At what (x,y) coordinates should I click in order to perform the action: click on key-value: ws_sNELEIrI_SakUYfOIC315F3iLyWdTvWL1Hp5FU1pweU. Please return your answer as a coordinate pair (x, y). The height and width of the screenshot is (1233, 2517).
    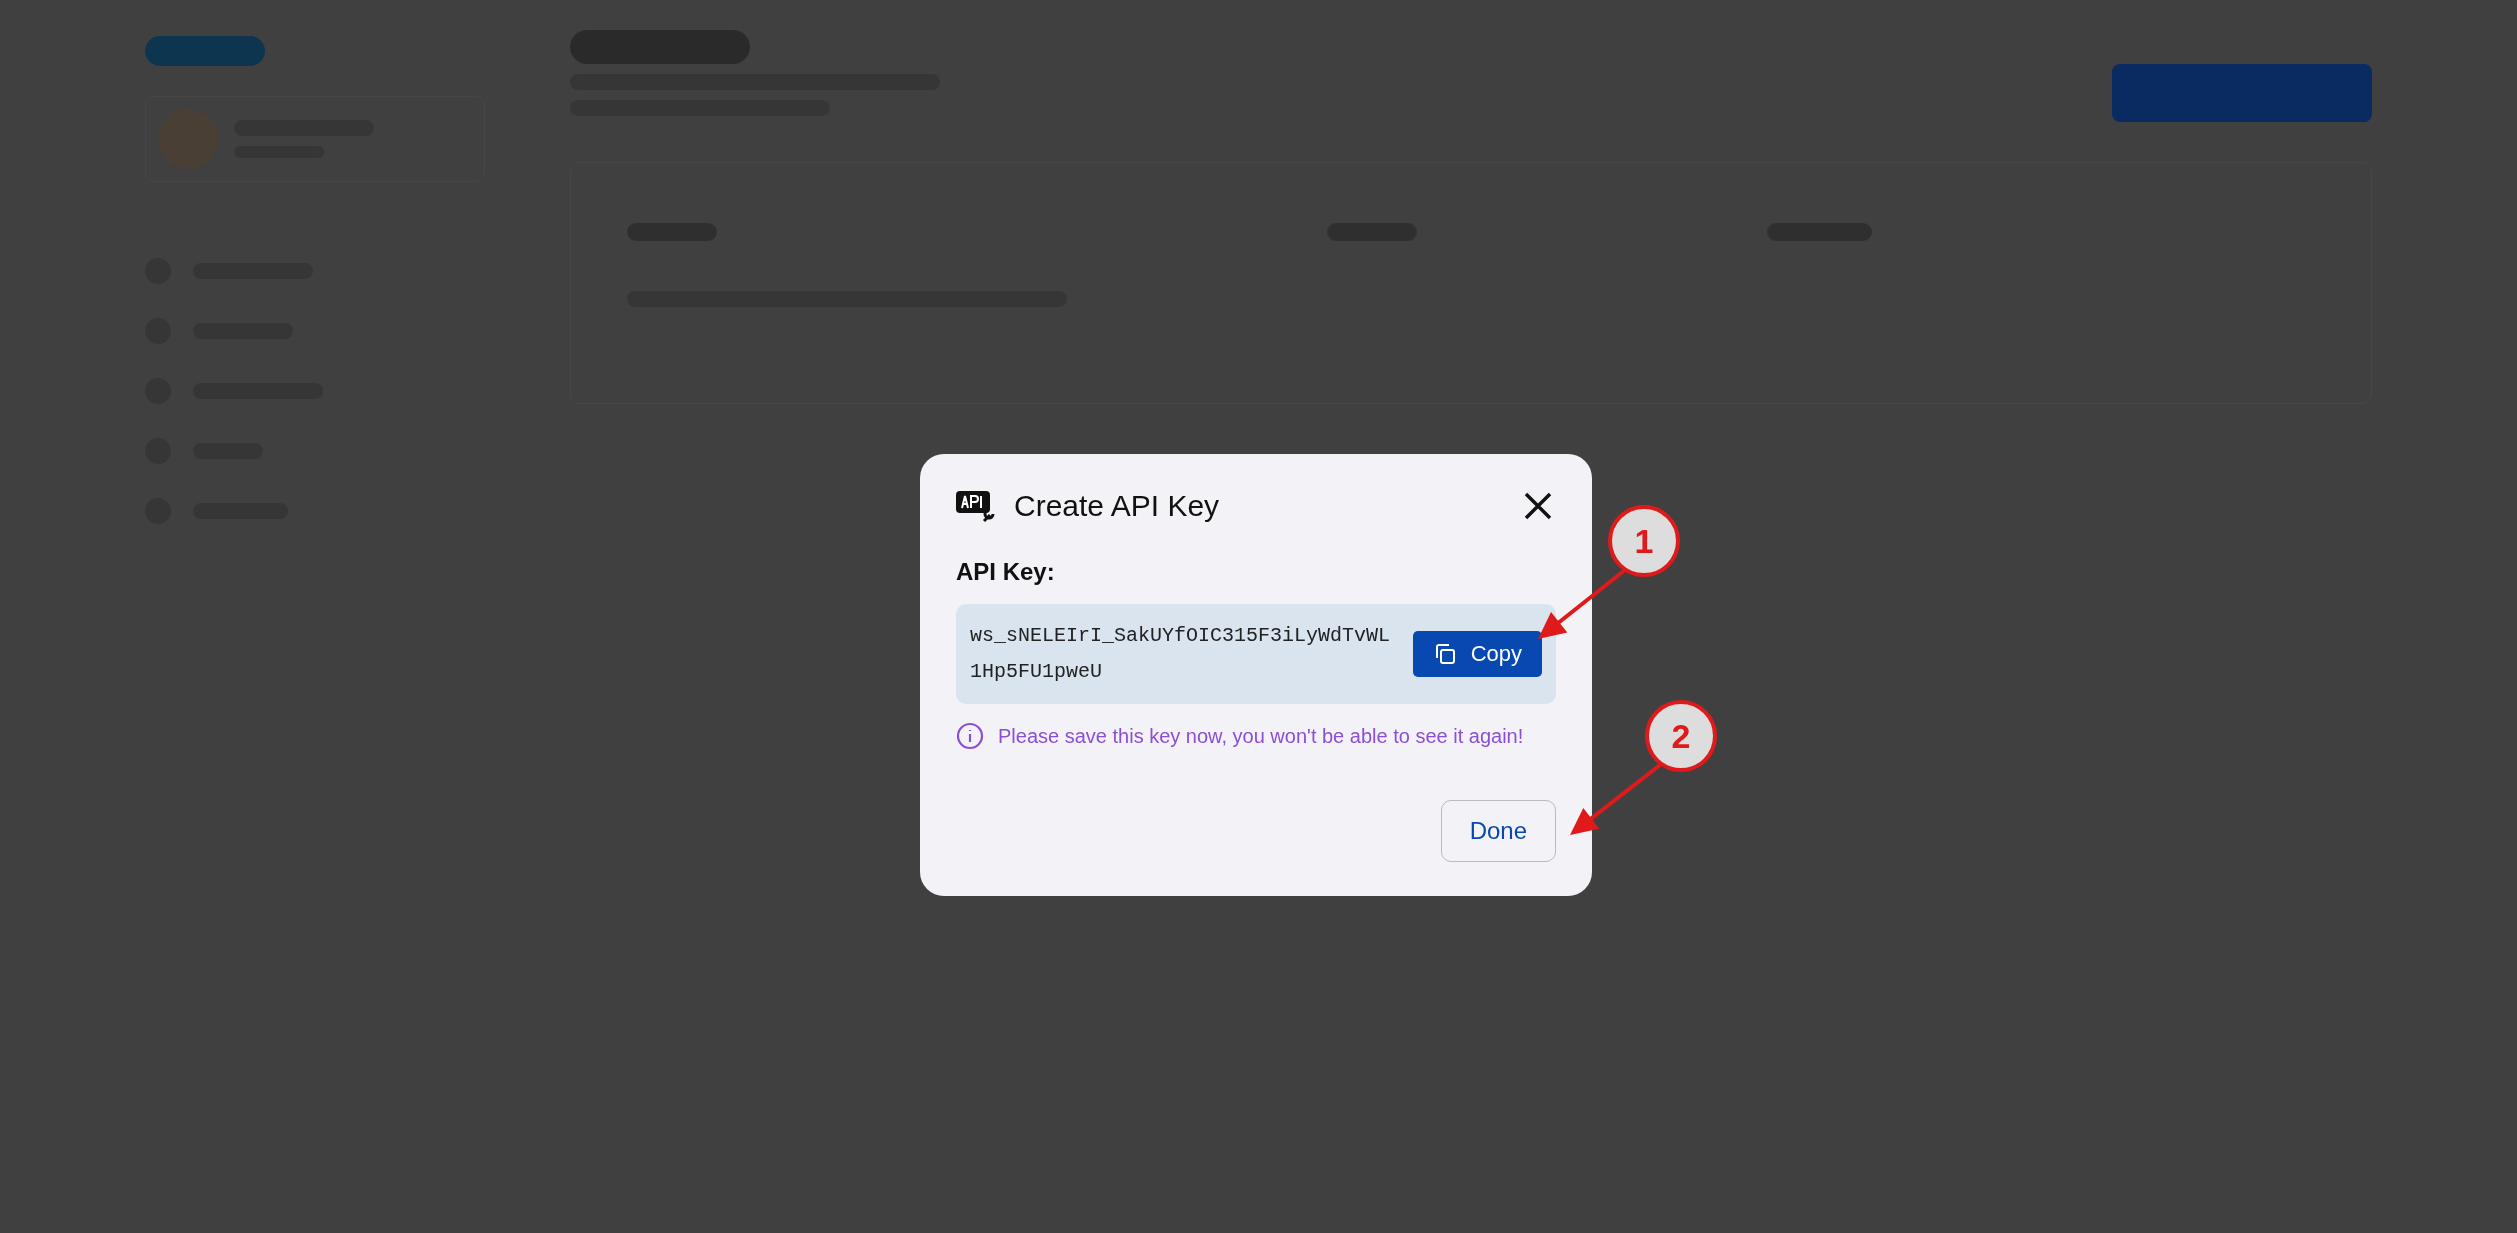
    Looking at the image, I should click on (1181, 654).